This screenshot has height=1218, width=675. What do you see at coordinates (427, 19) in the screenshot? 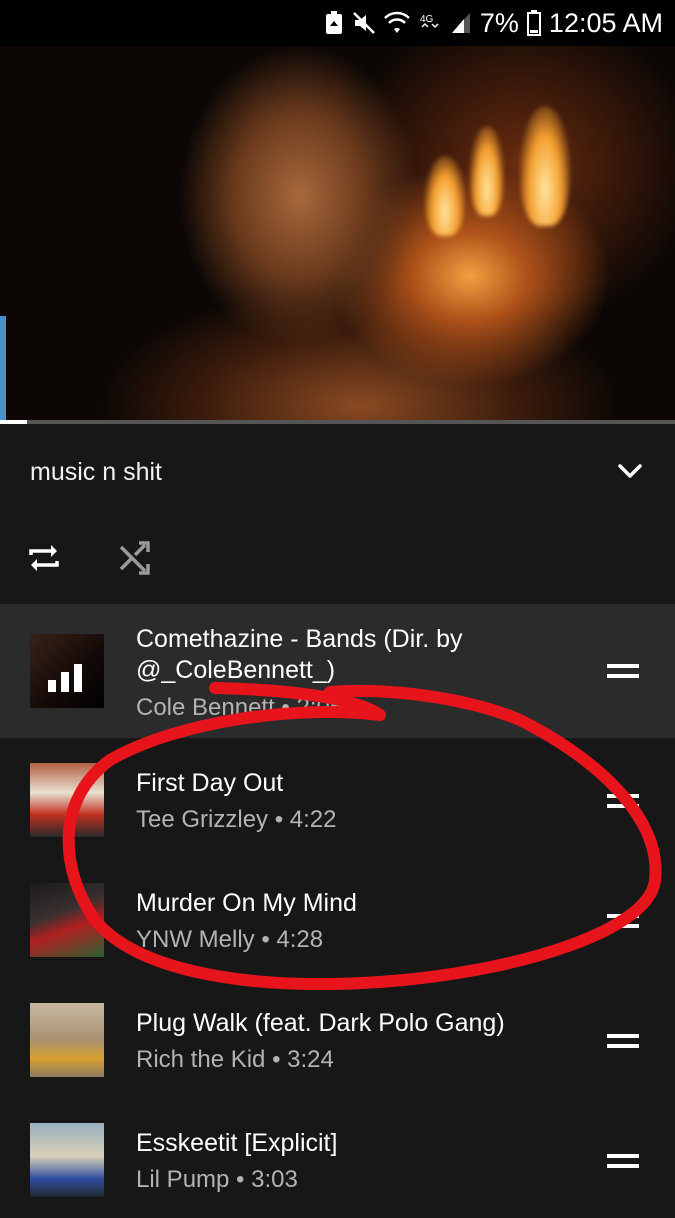
I see `network-label: 4G` at bounding box center [427, 19].